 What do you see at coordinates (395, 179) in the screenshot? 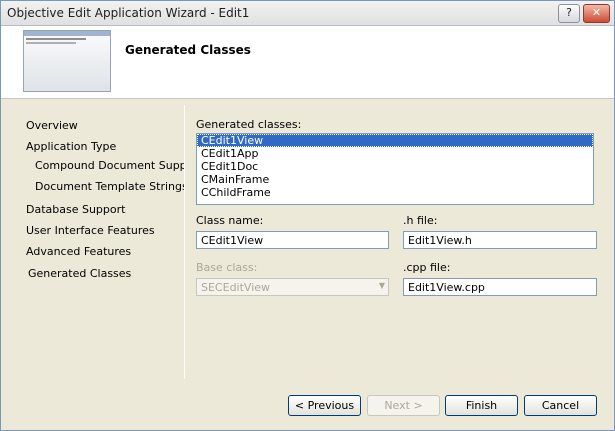
I see `list-item: CMainFrame` at bounding box center [395, 179].